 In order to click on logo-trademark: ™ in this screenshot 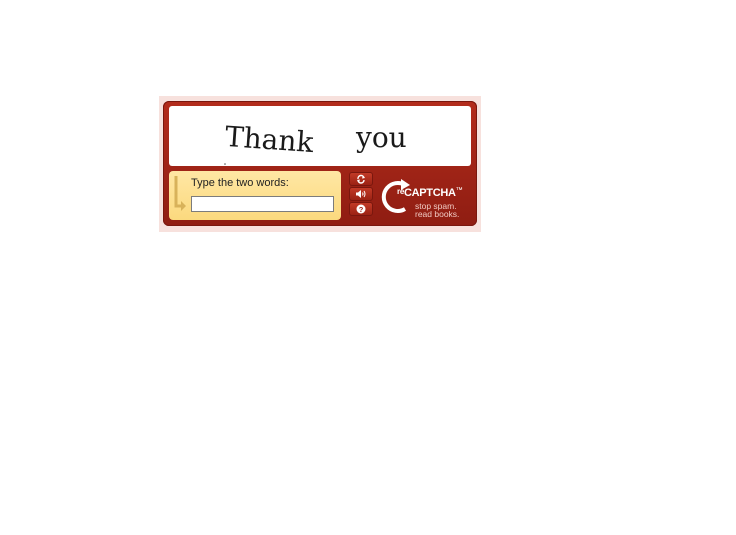, I will do `click(459, 190)`.